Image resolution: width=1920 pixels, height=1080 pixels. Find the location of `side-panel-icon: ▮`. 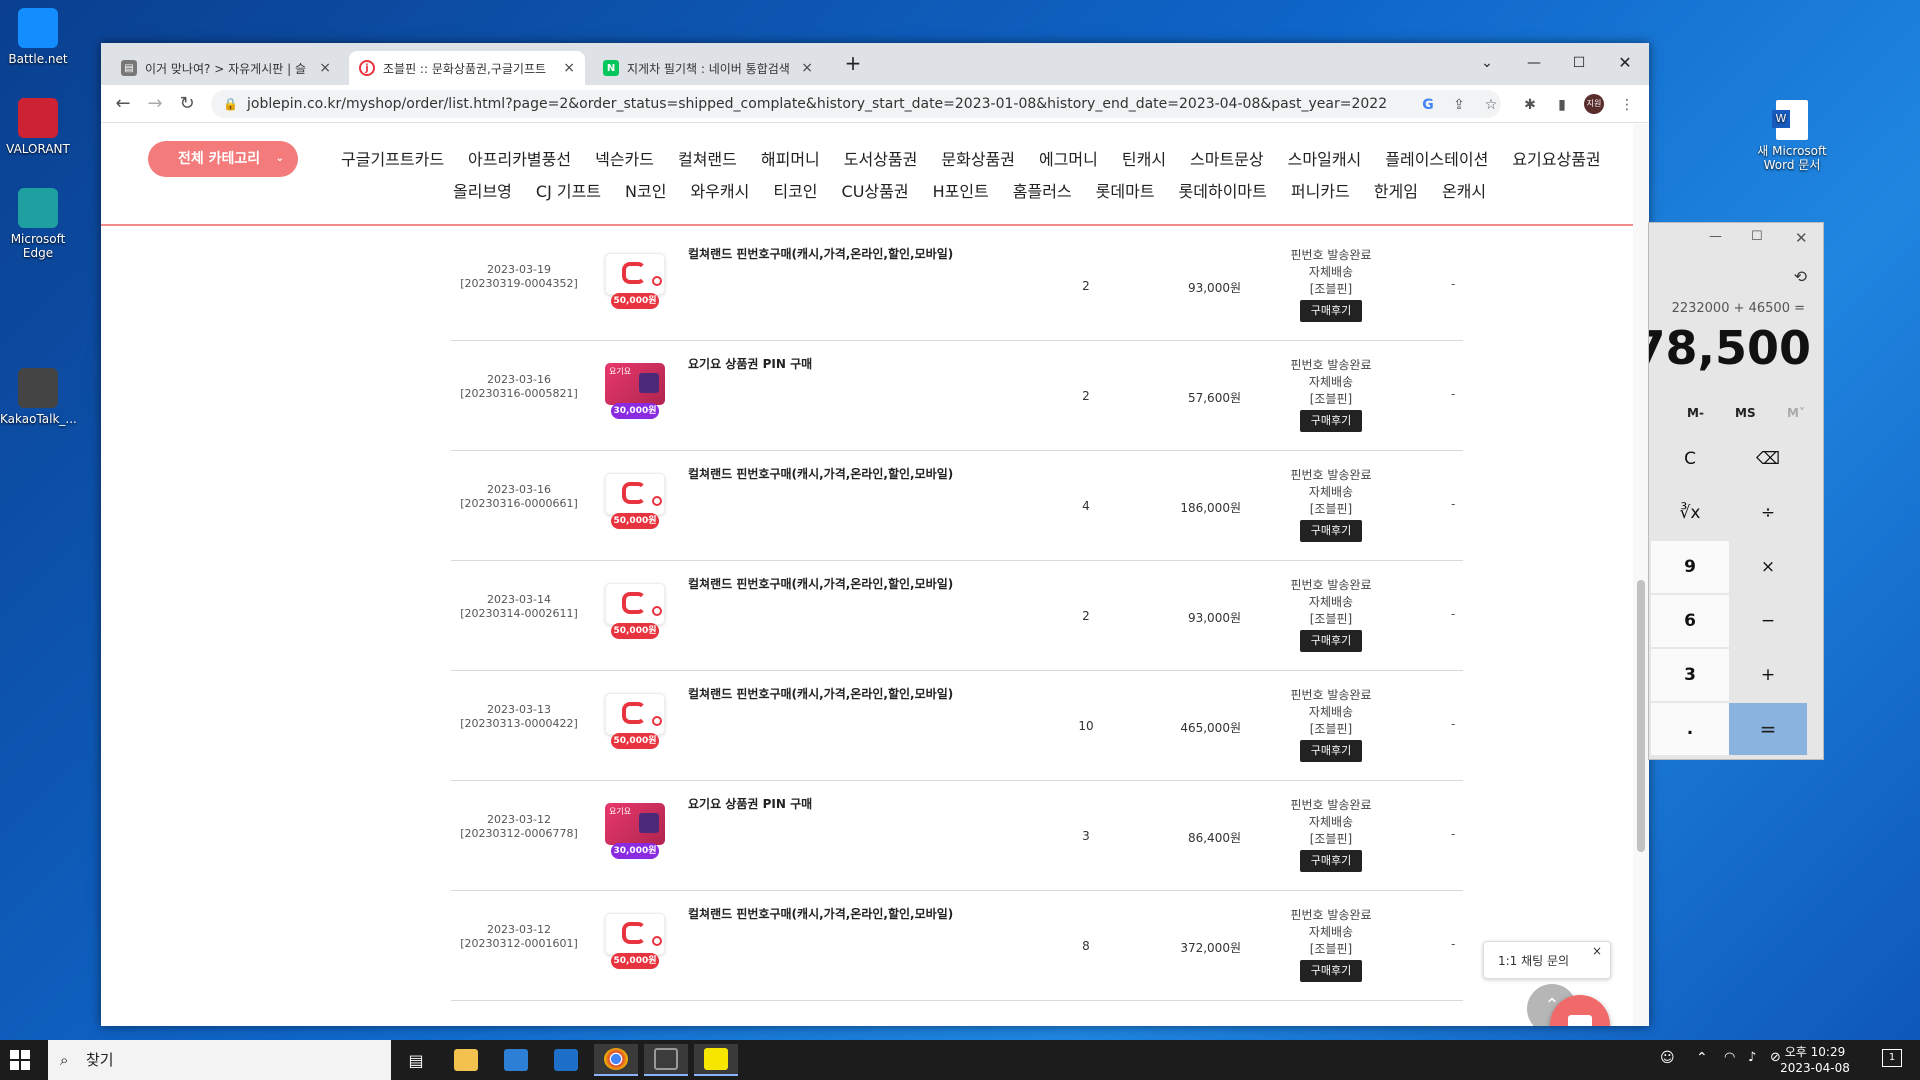

side-panel-icon: ▮ is located at coordinates (1562, 105).